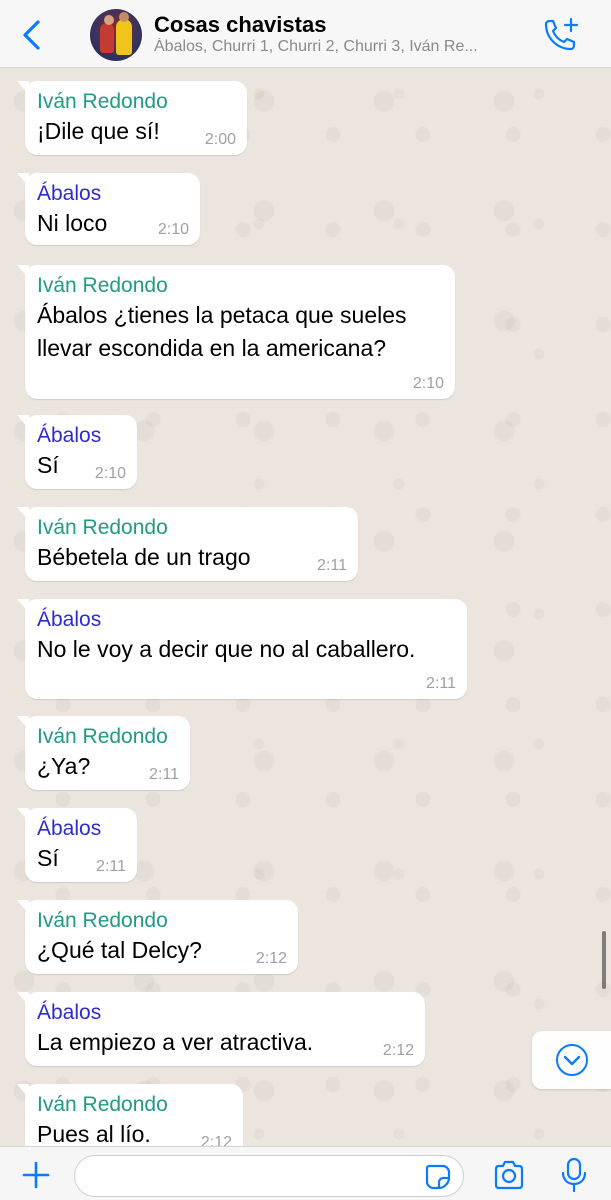 This screenshot has width=611, height=1200. I want to click on message-text: ¿Qué tal Delcy?, so click(119, 950).